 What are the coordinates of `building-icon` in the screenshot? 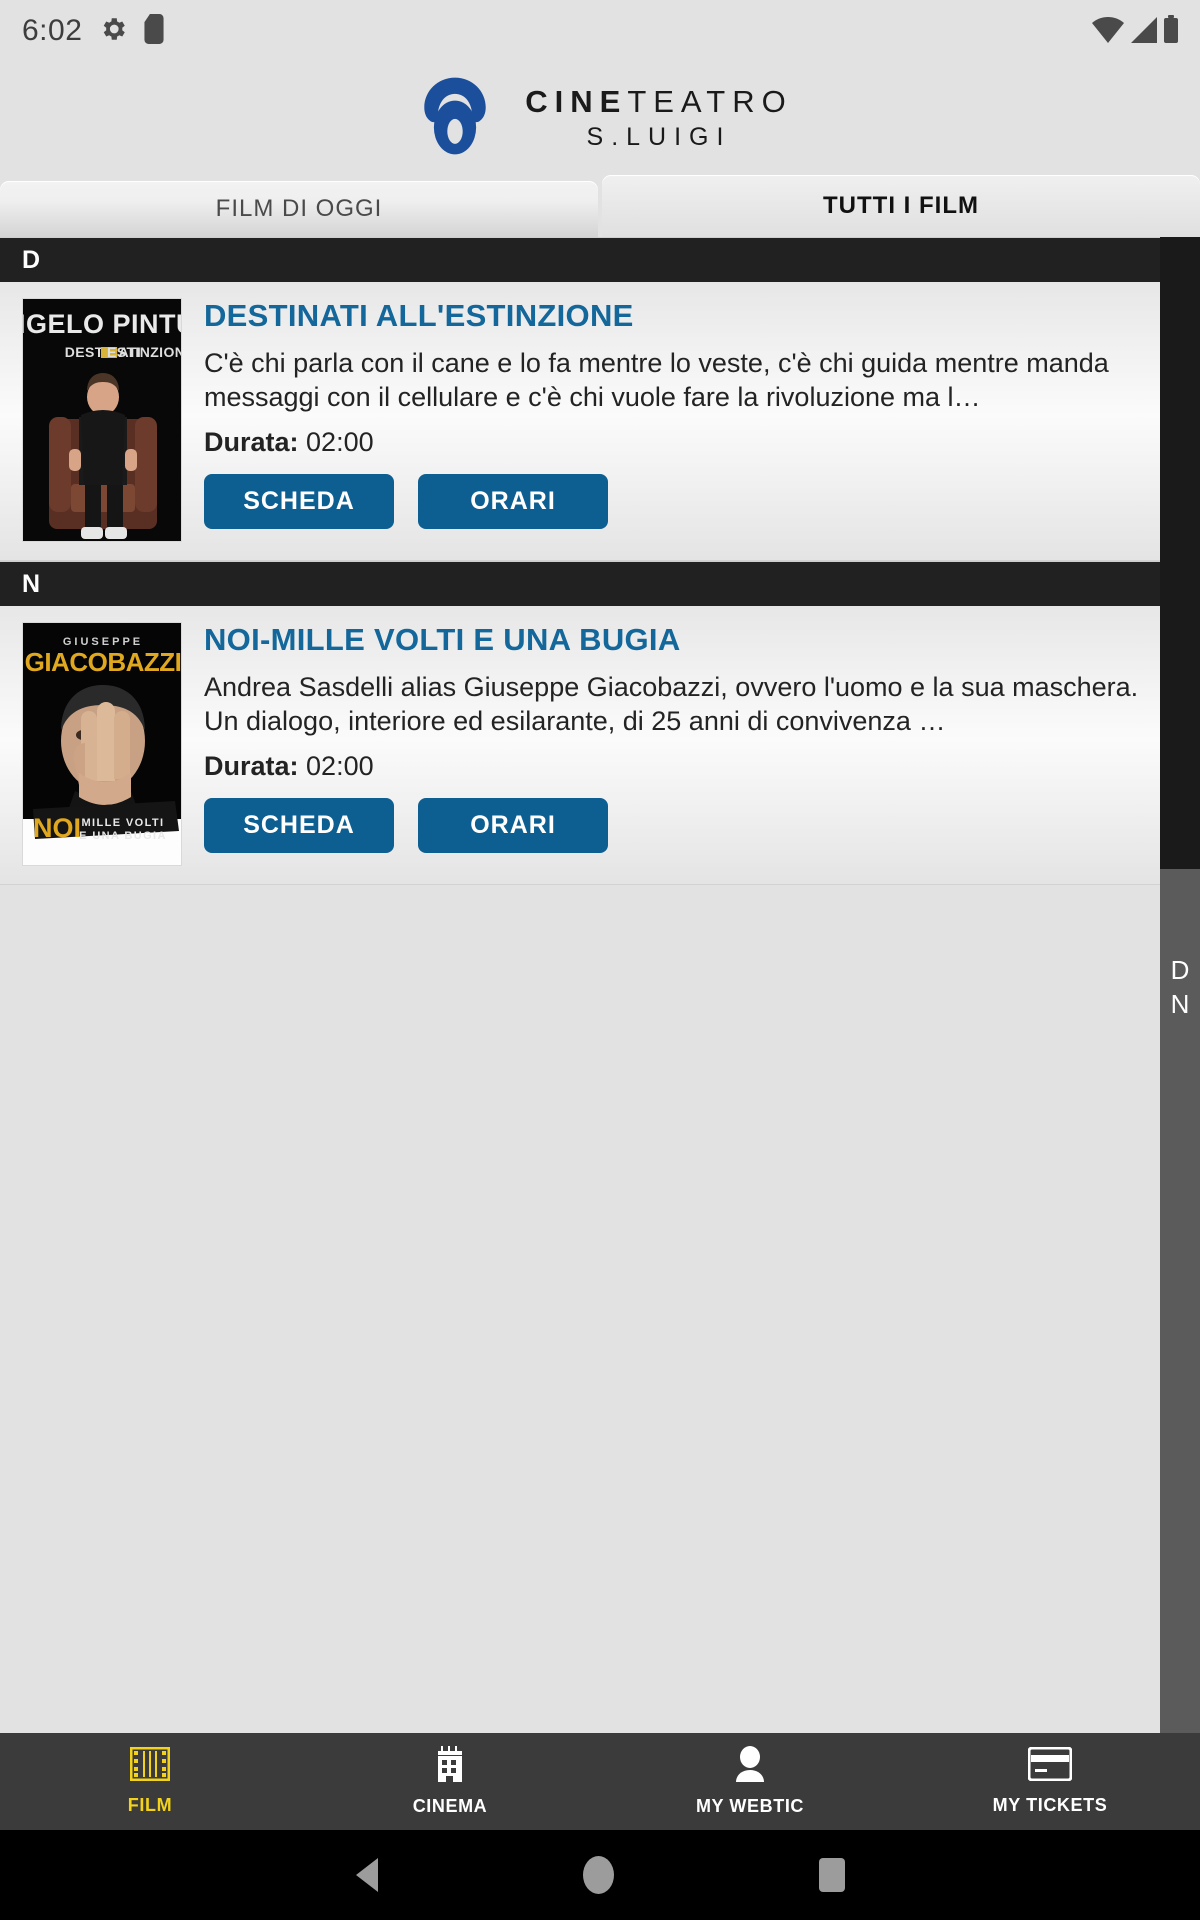 It's located at (450, 1766).